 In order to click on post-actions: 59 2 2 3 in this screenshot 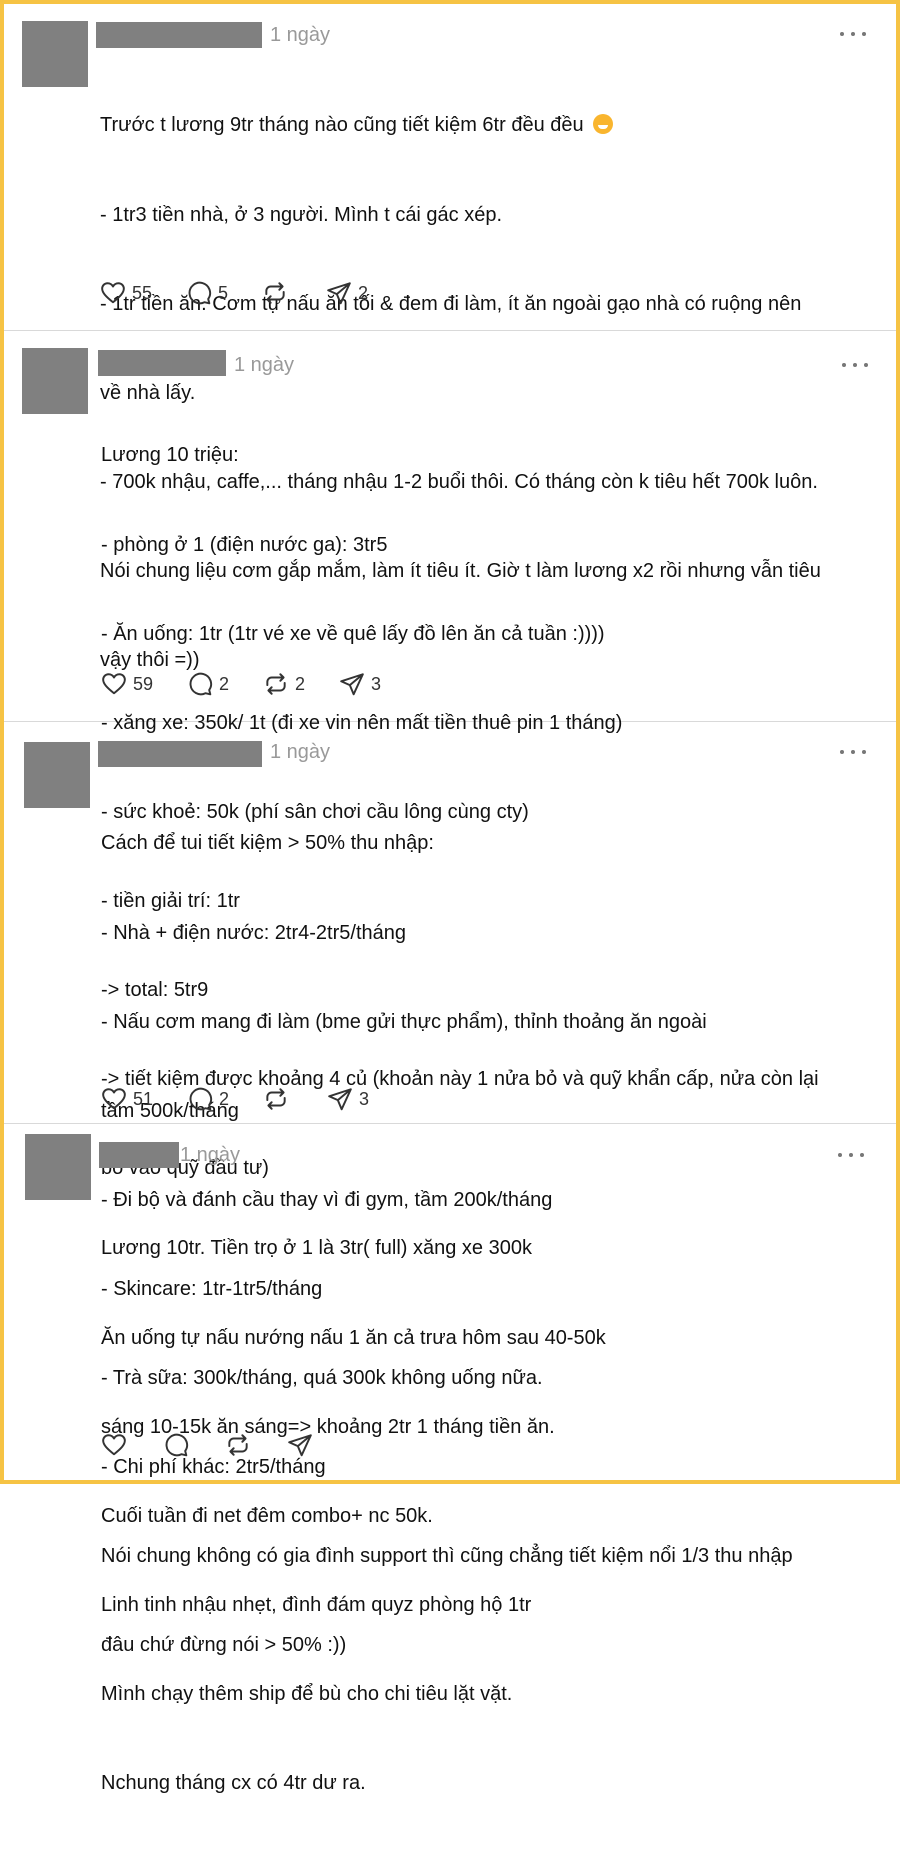, I will do `click(241, 684)`.